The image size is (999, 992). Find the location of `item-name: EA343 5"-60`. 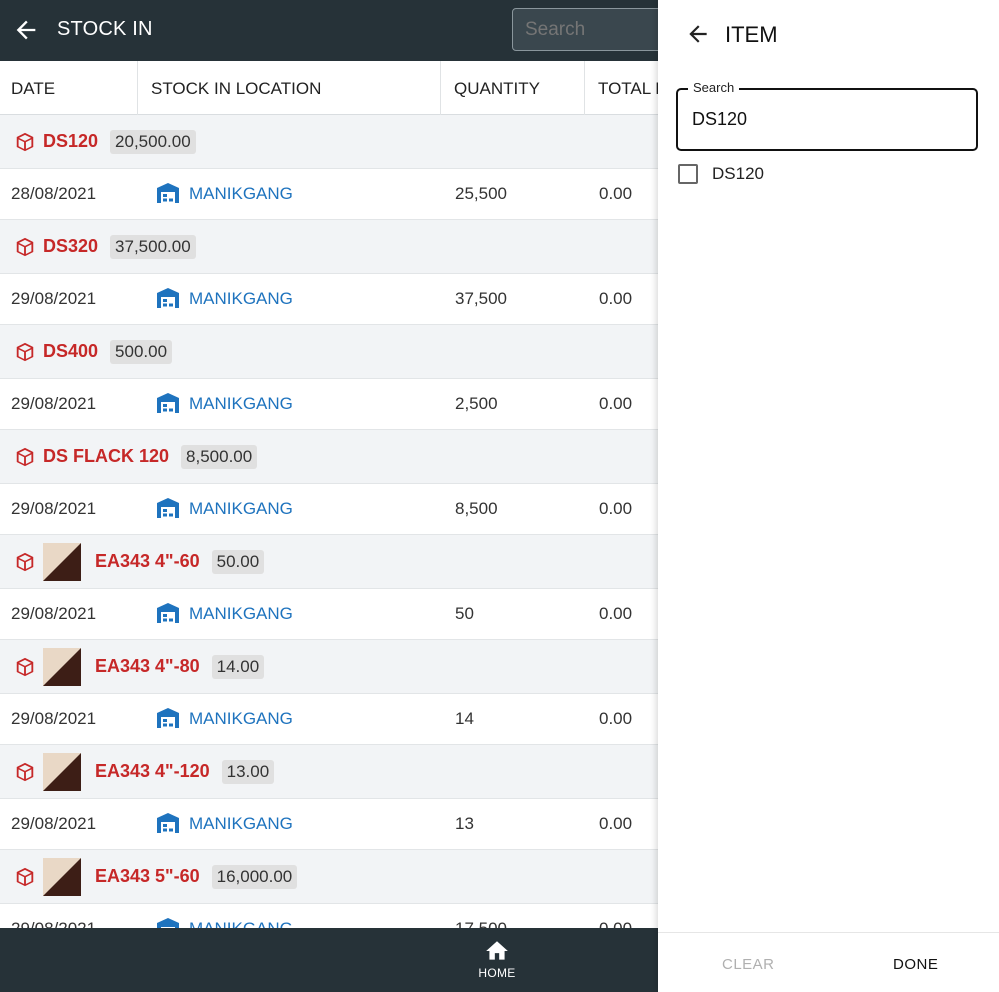

item-name: EA343 5"-60 is located at coordinates (147, 876).